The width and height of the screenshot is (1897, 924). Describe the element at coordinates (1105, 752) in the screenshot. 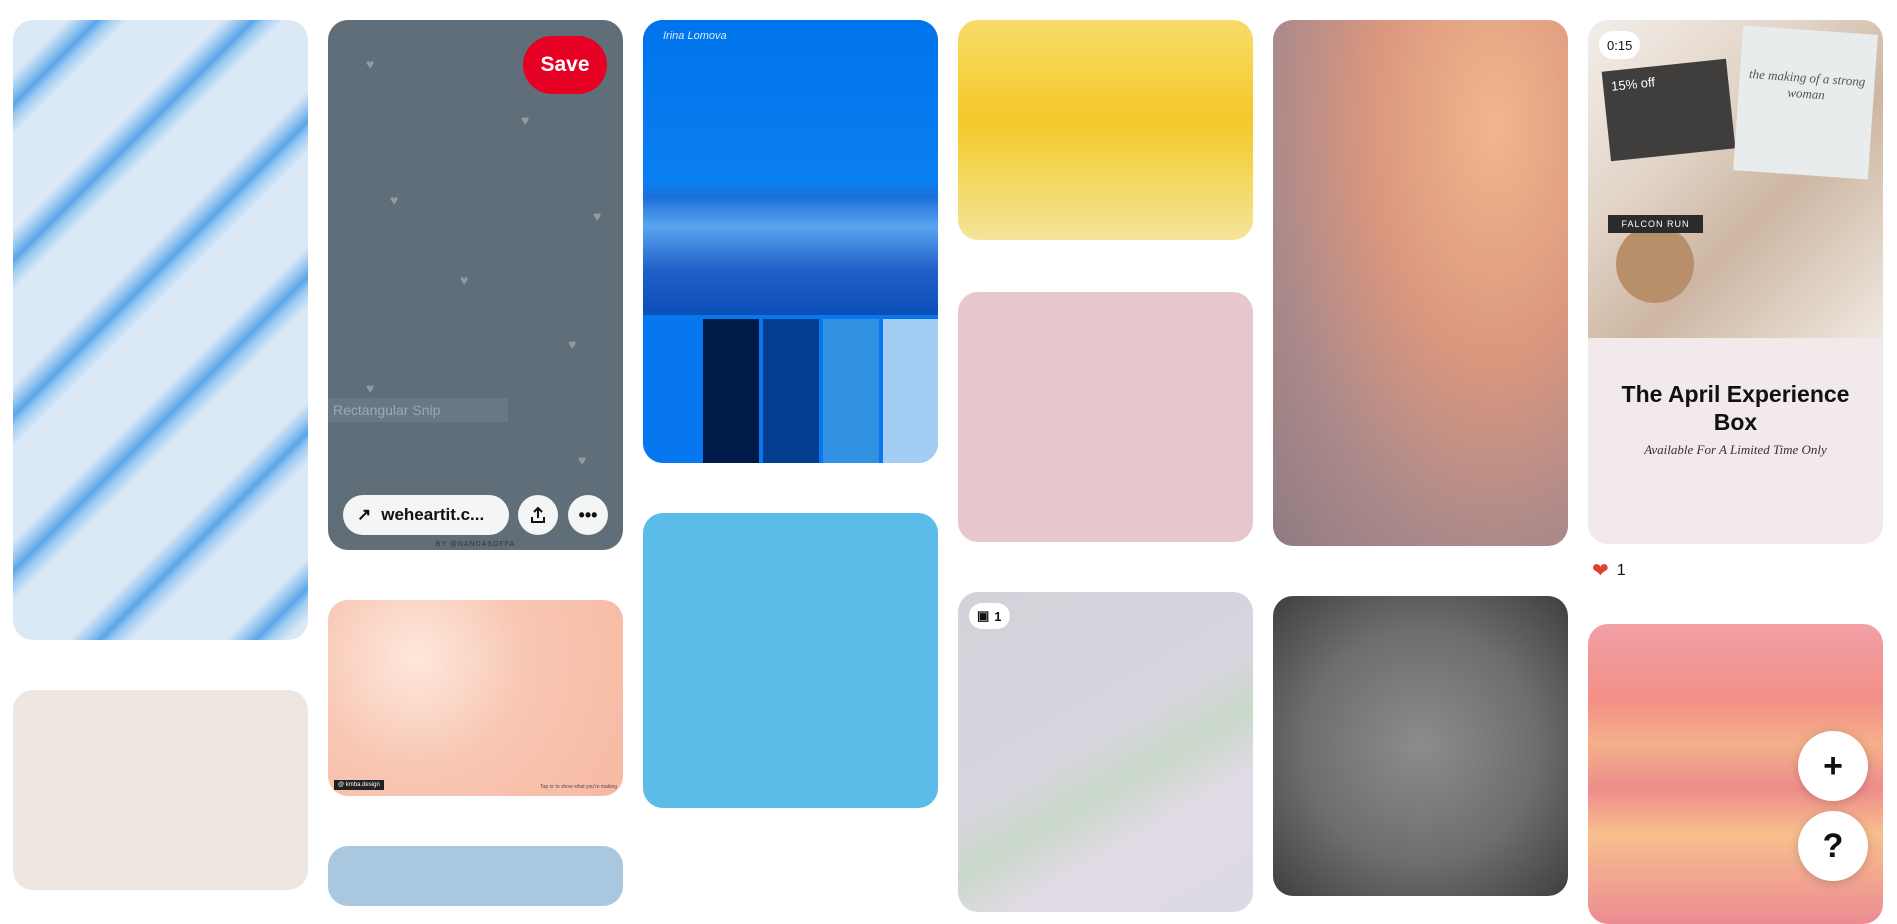

I see `pin-grey-gradient: ▣ 1` at that location.